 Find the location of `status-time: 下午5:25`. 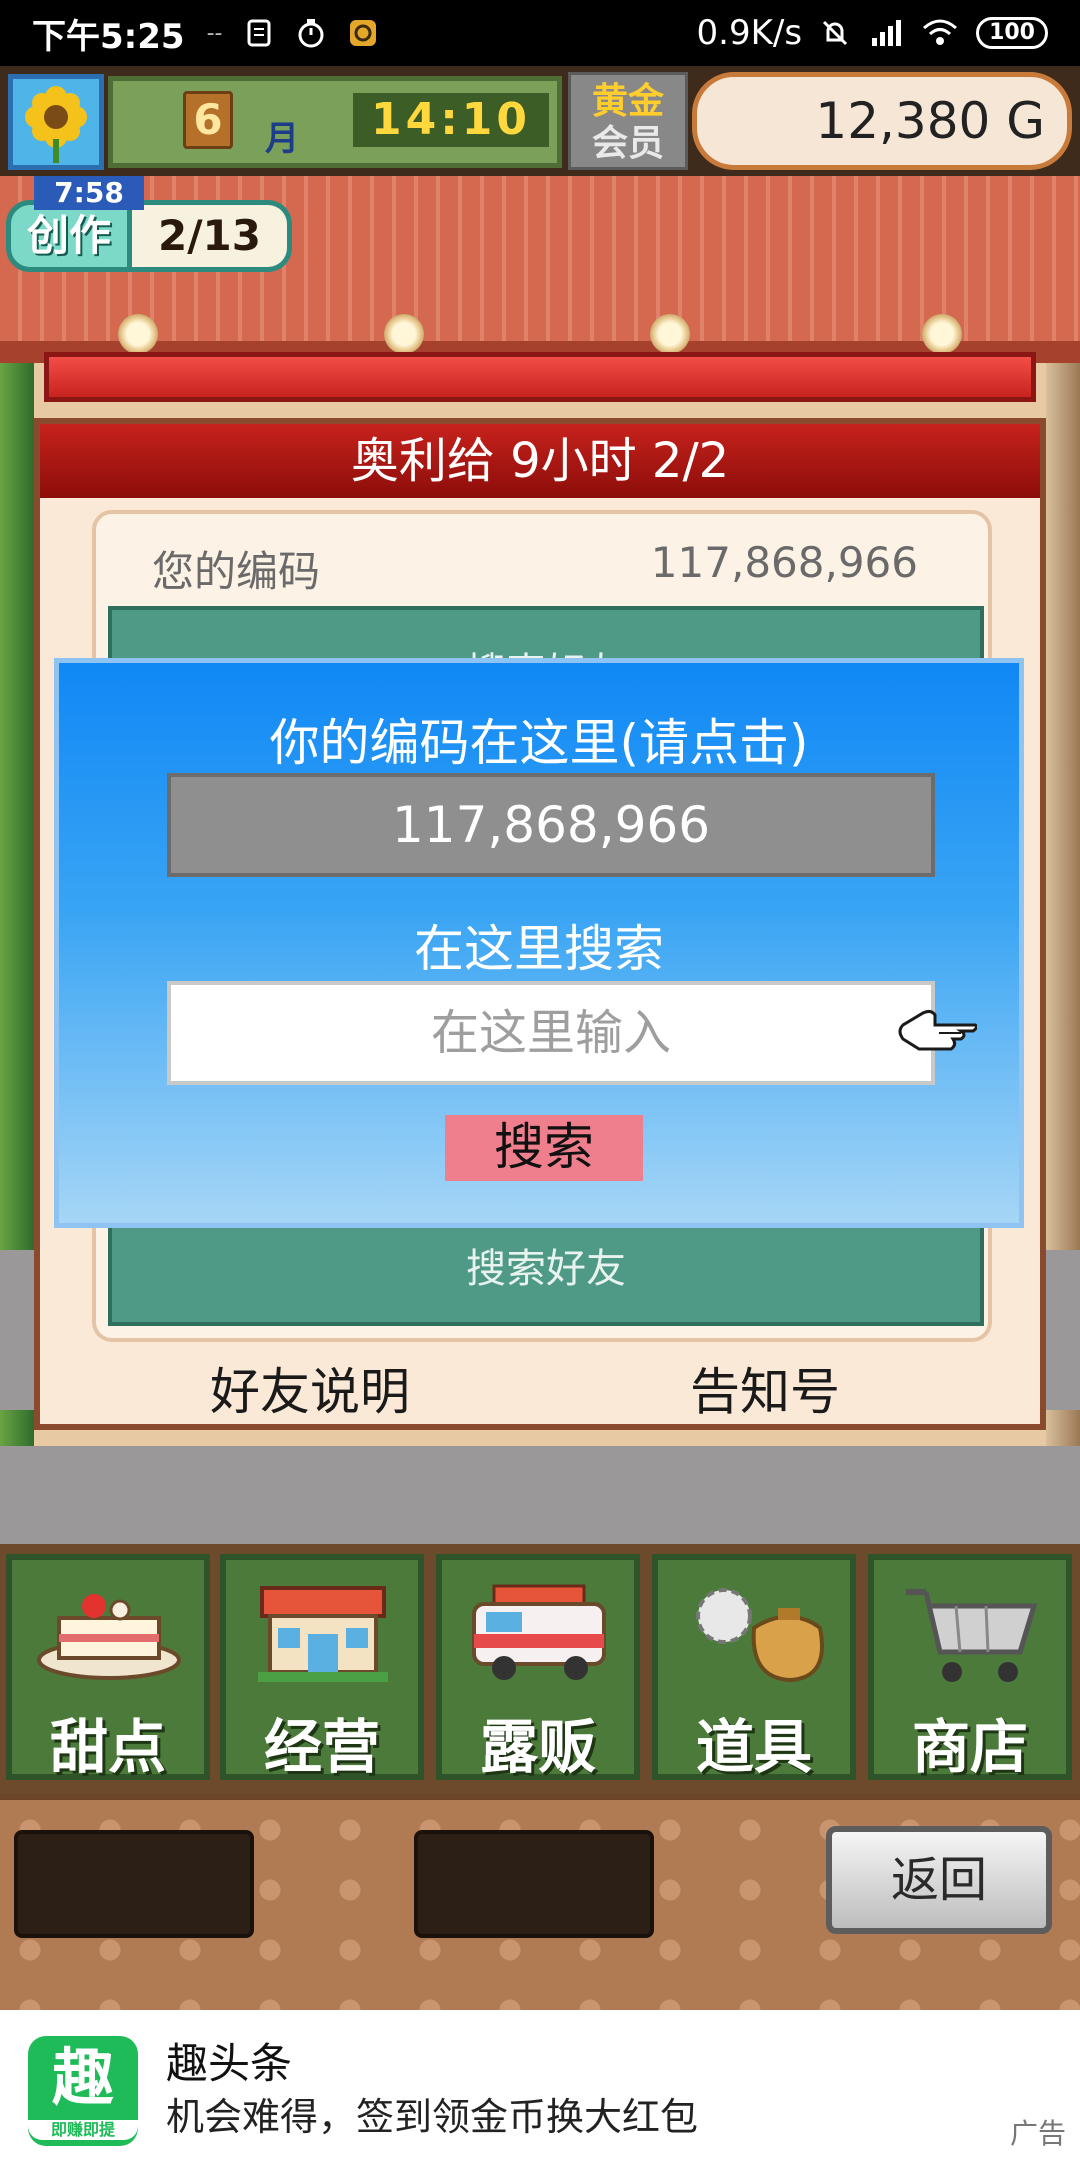

status-time: 下午5:25 is located at coordinates (108, 36).